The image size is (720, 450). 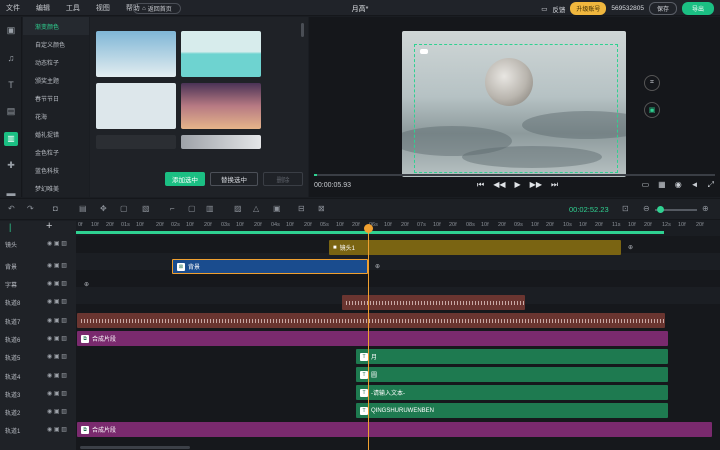 I want to click on text-clip-5: T 月, so click(x=512, y=356).